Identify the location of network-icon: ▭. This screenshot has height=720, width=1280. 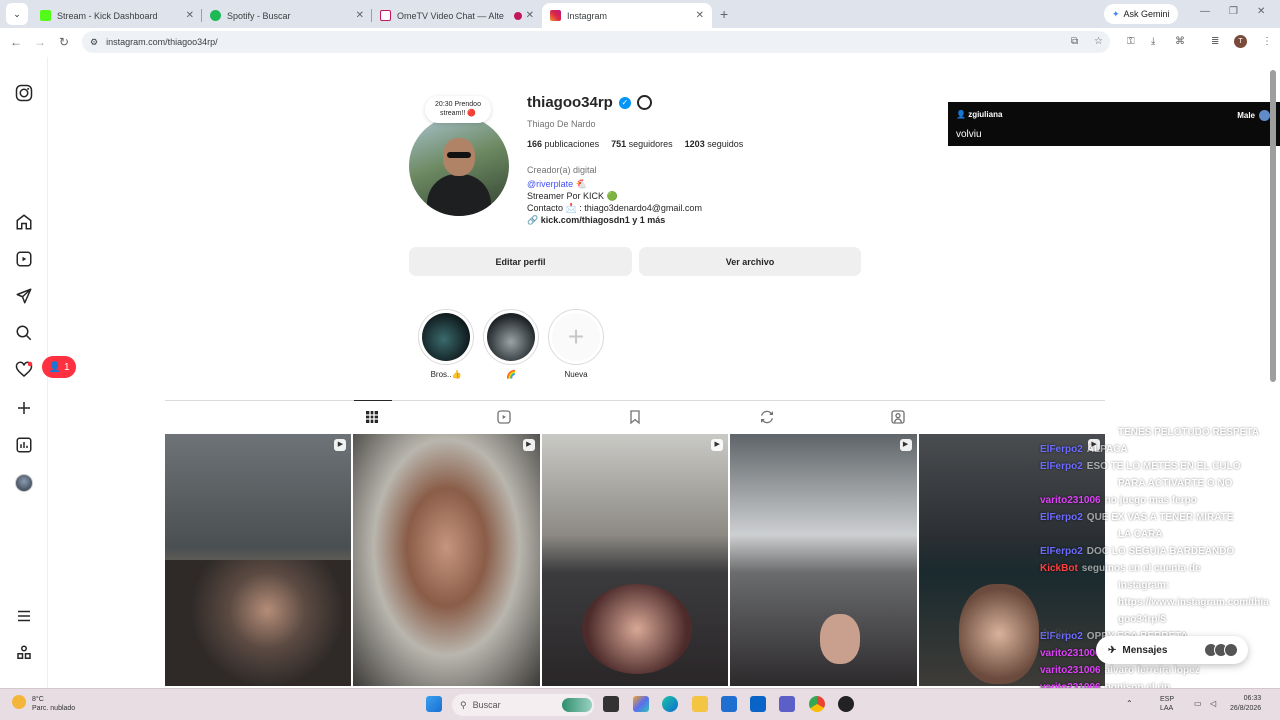
(1198, 703).